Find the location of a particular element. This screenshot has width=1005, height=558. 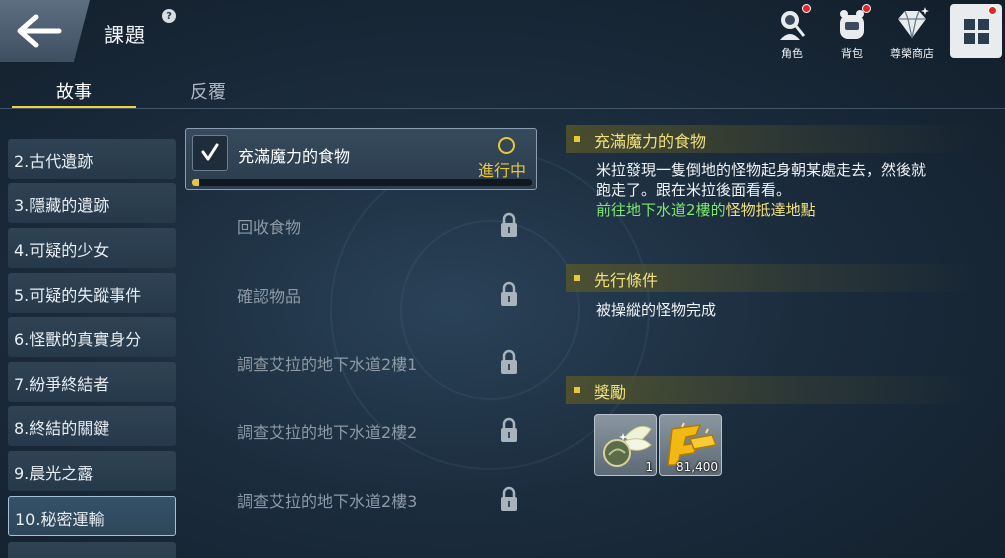

diamond-icon is located at coordinates (912, 24).